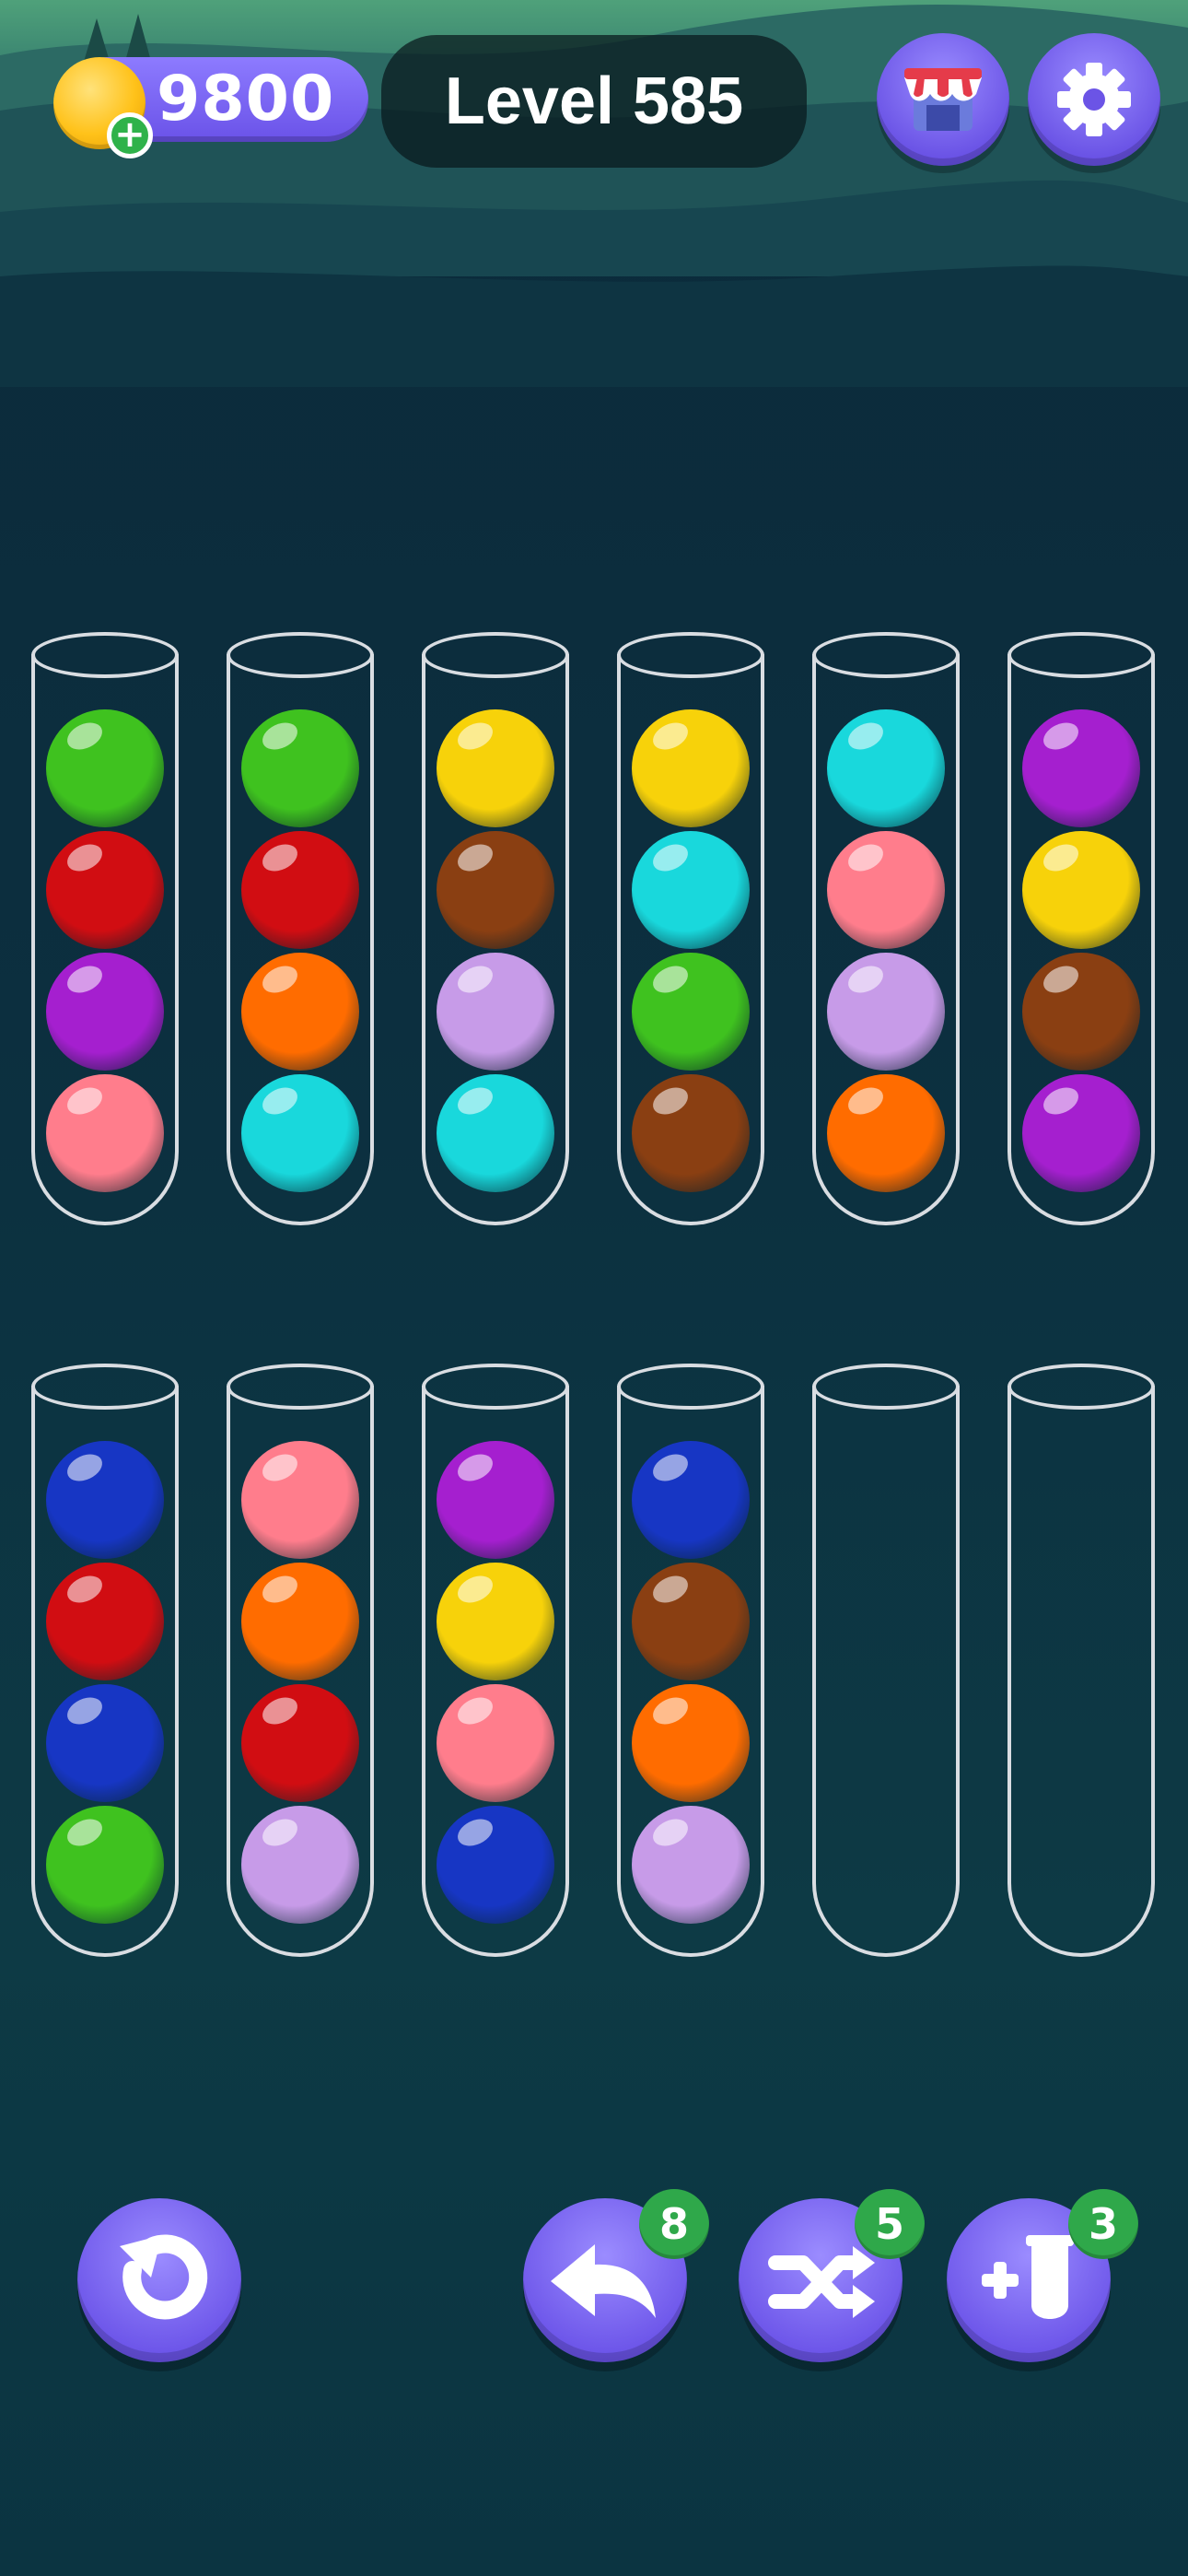 This screenshot has height=2576, width=1188. Describe the element at coordinates (130, 135) in the screenshot. I see `add-coins-icon: +` at that location.